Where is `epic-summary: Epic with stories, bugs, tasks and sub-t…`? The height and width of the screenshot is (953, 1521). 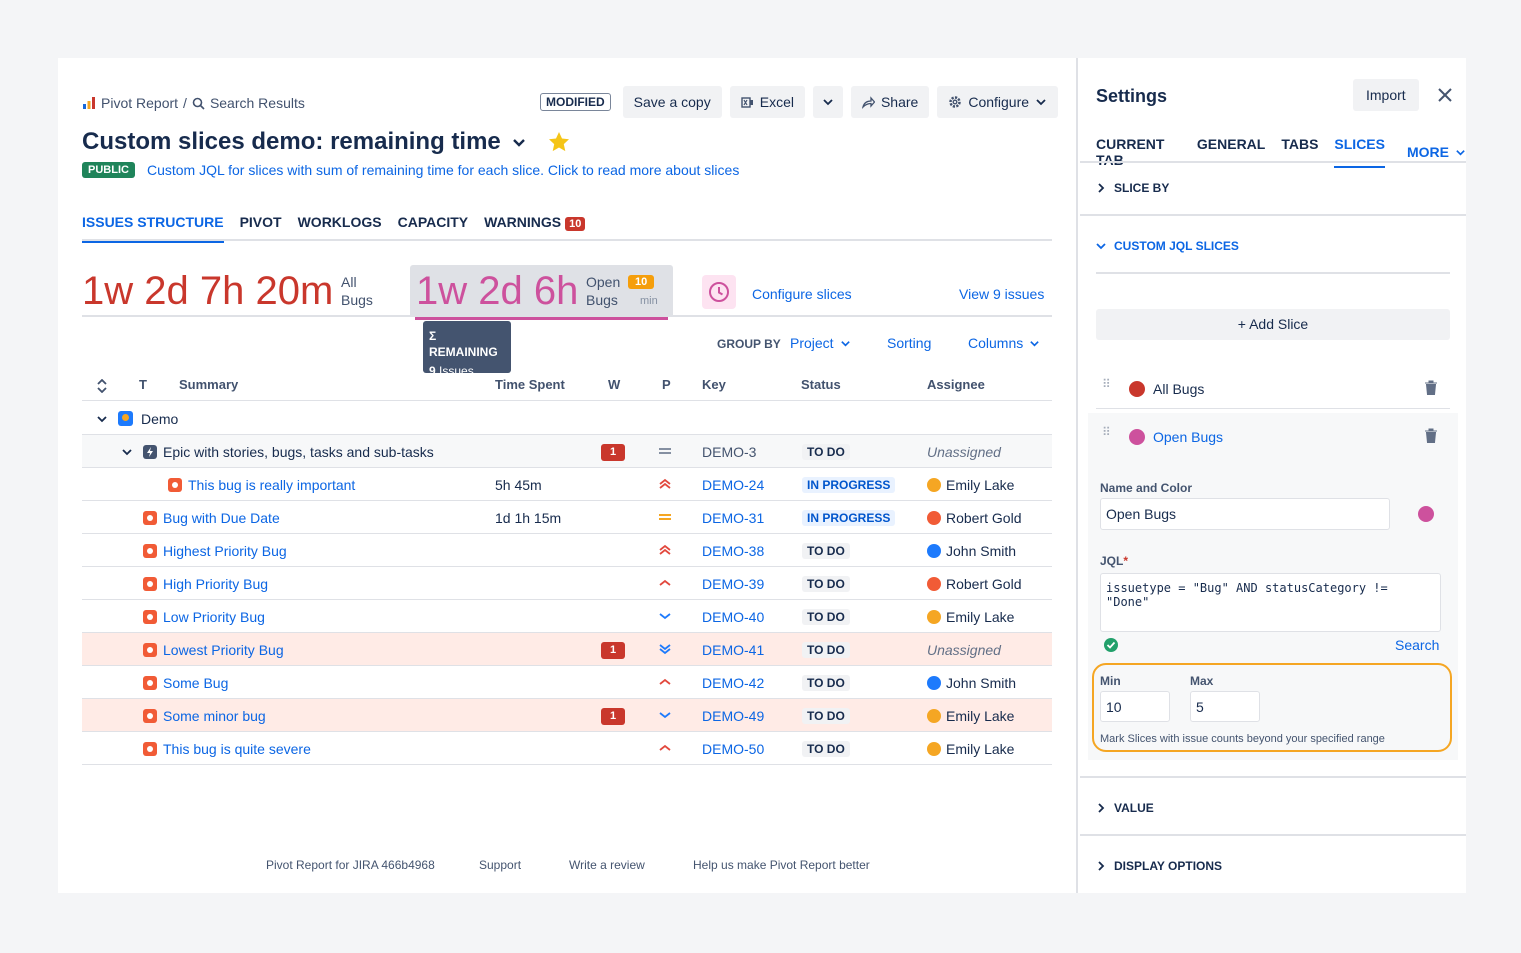 epic-summary: Epic with stories, bugs, tasks and sub-t… is located at coordinates (298, 452).